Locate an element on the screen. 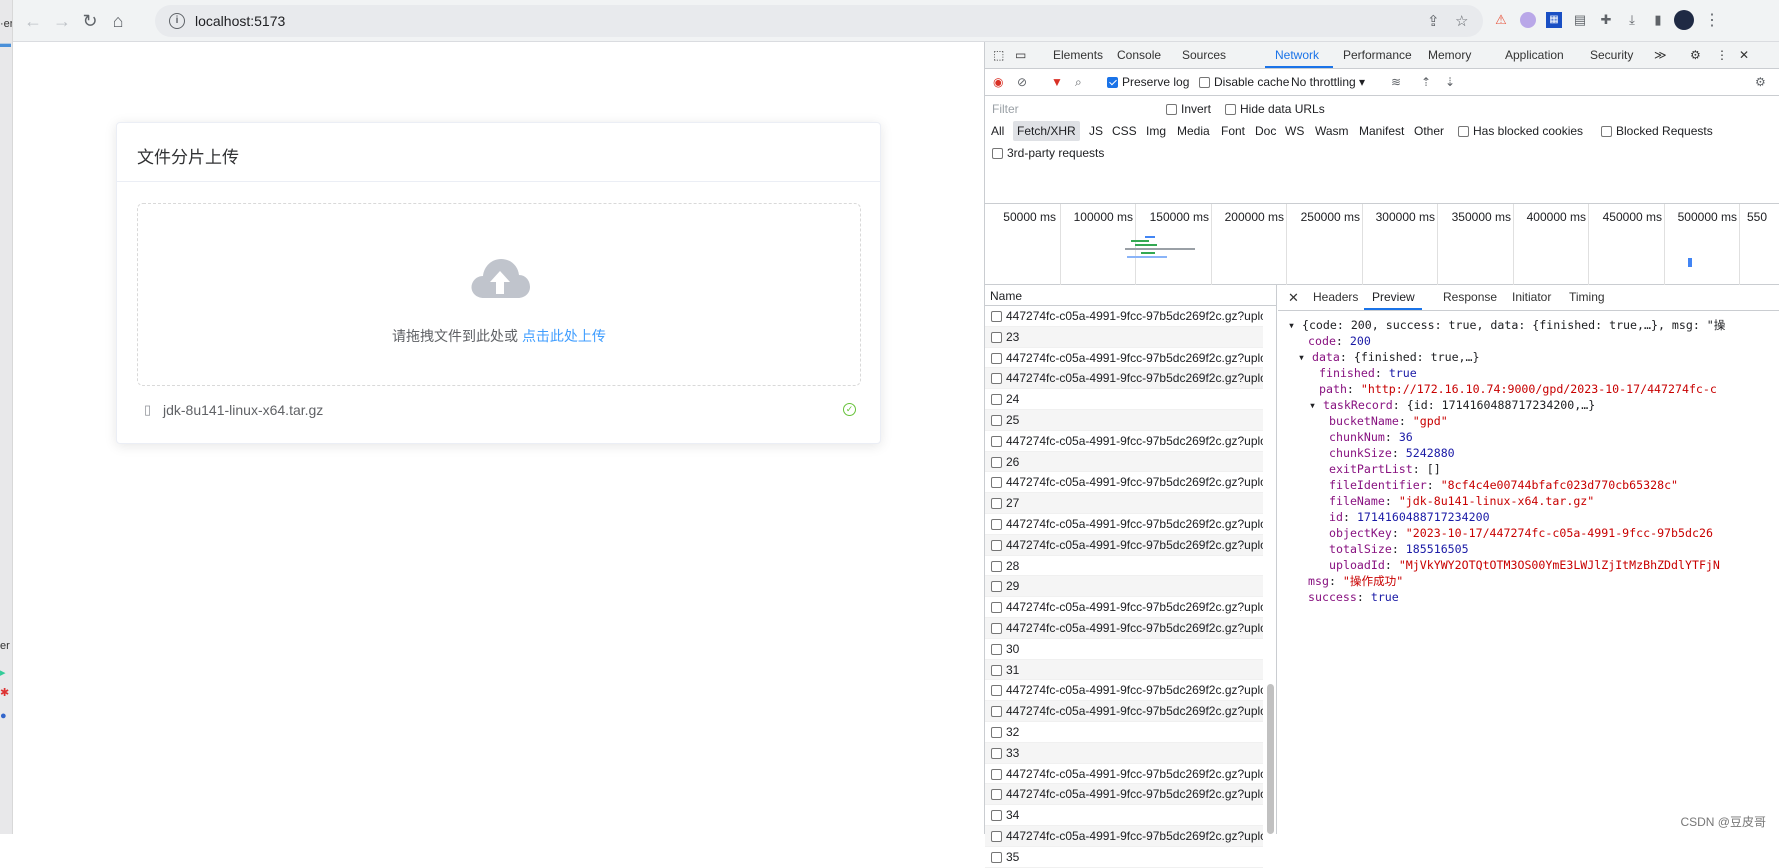 This screenshot has width=1779, height=868. type-other: Other is located at coordinates (1429, 131).